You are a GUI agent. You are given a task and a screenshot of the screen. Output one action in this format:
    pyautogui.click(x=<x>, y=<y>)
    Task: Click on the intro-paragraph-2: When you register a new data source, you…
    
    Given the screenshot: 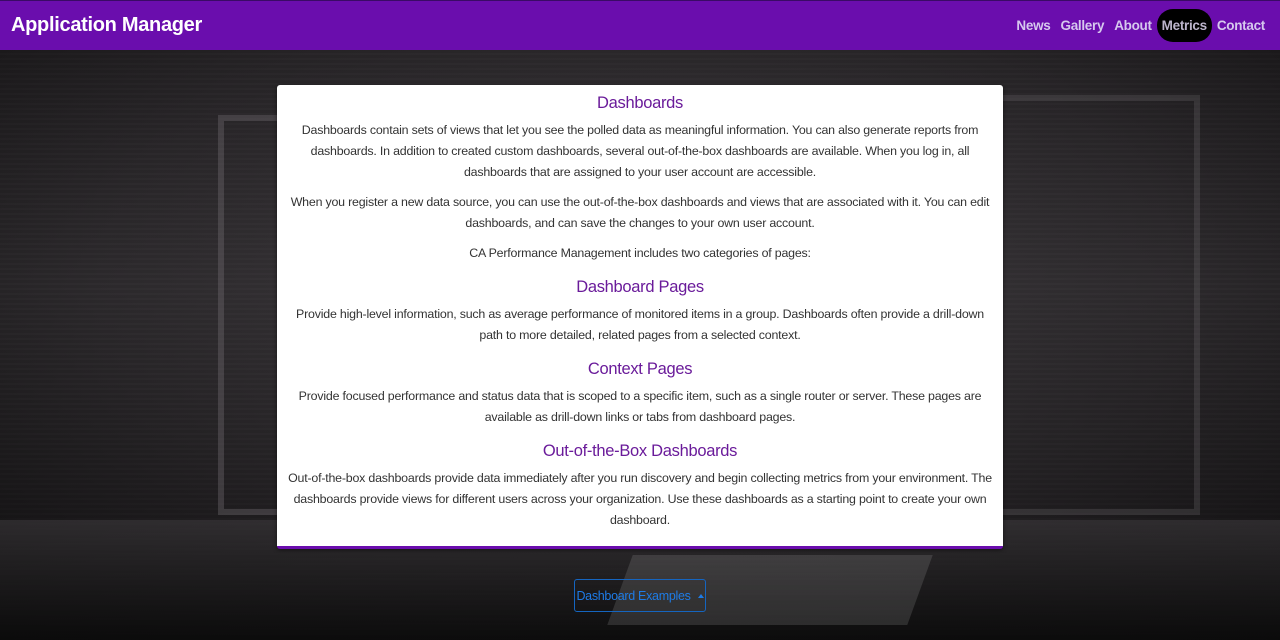 What is the action you would take?
    pyautogui.click(x=640, y=212)
    